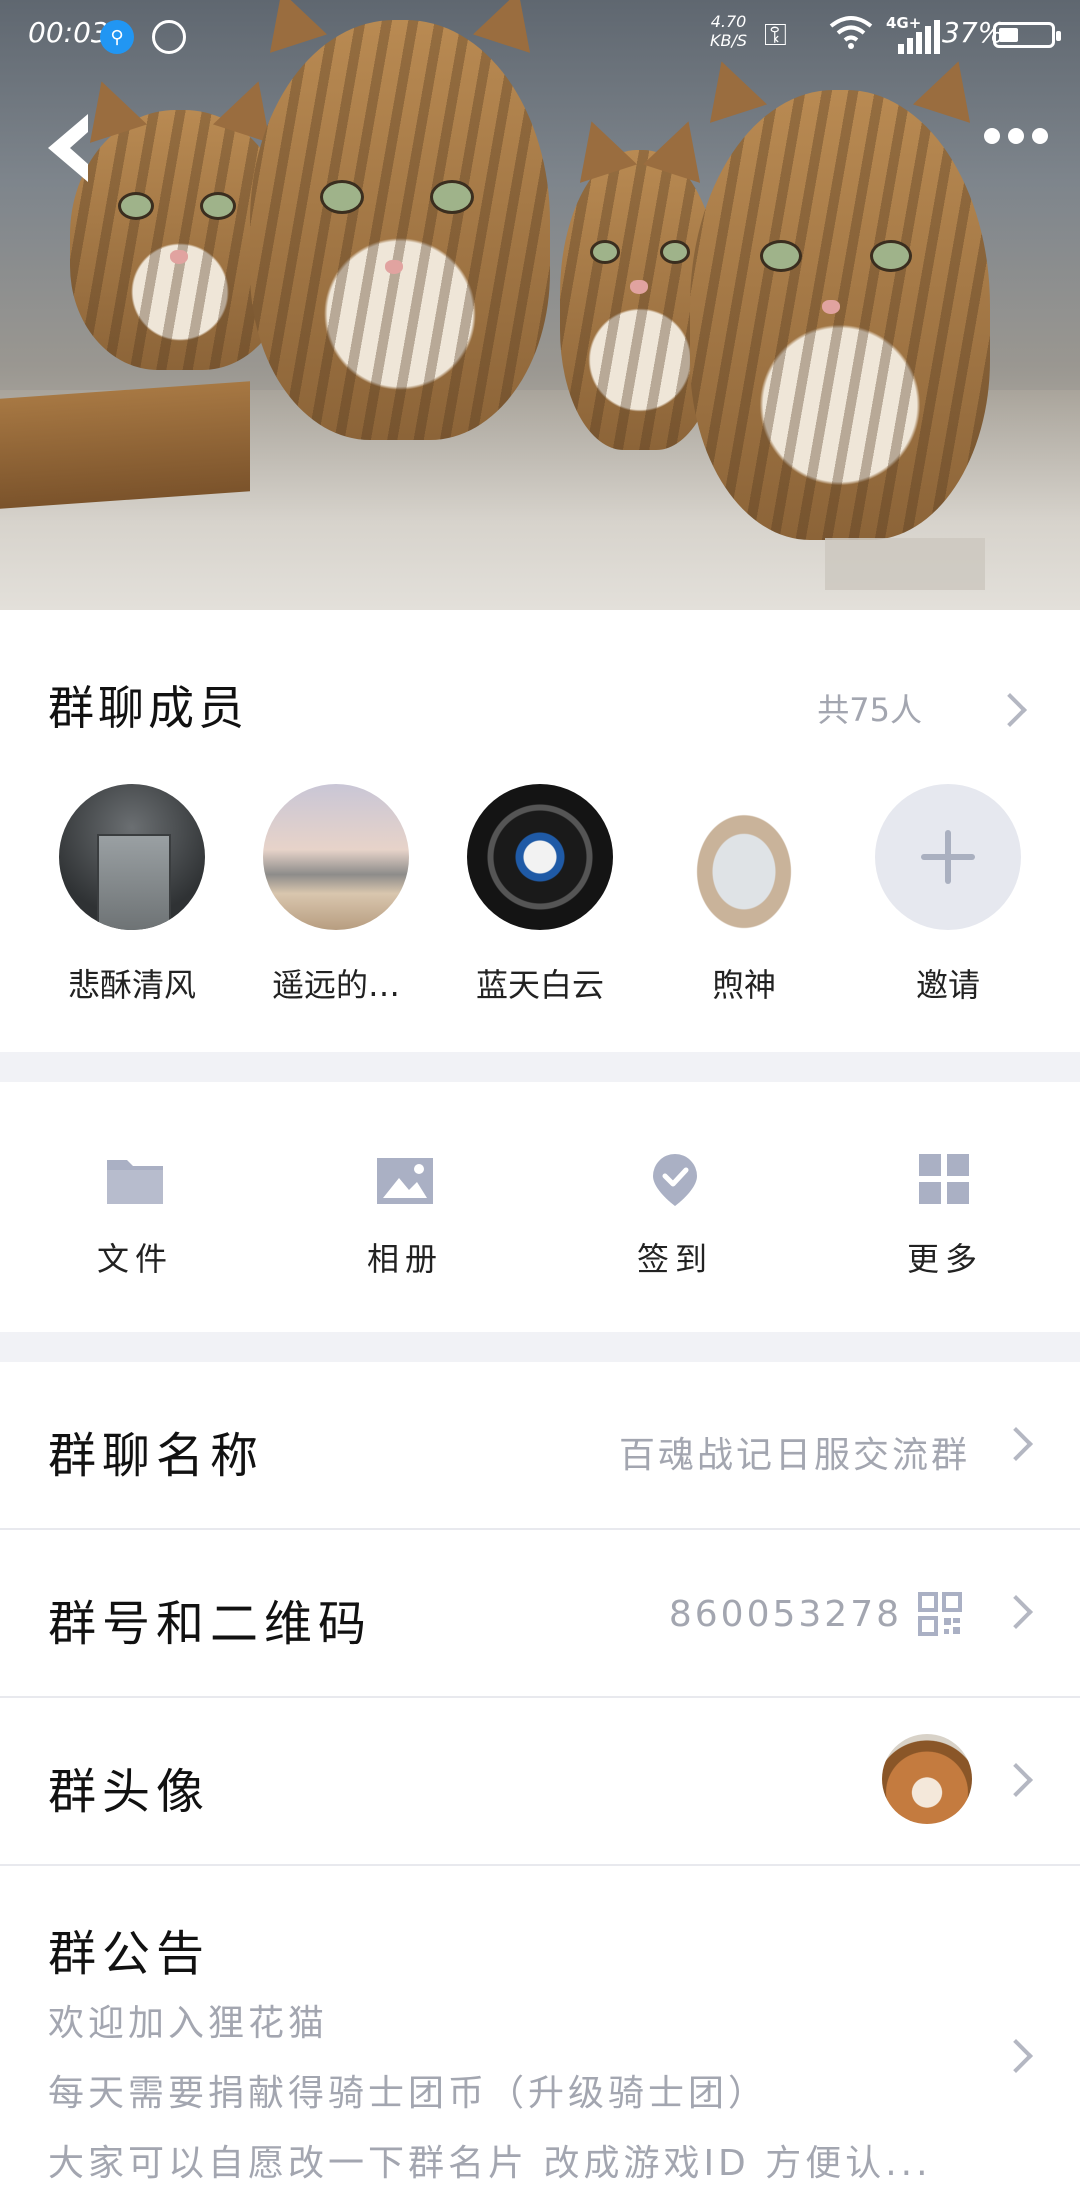  I want to click on tool-album: 相册, so click(405, 1216).